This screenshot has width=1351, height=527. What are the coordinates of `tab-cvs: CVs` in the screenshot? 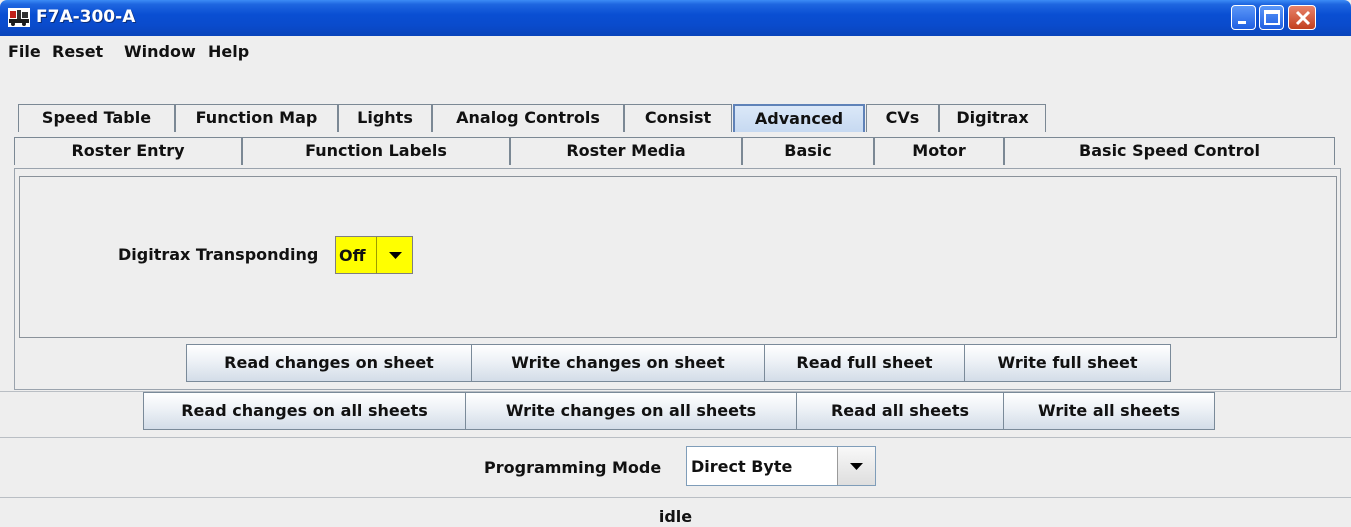 It's located at (902, 118).